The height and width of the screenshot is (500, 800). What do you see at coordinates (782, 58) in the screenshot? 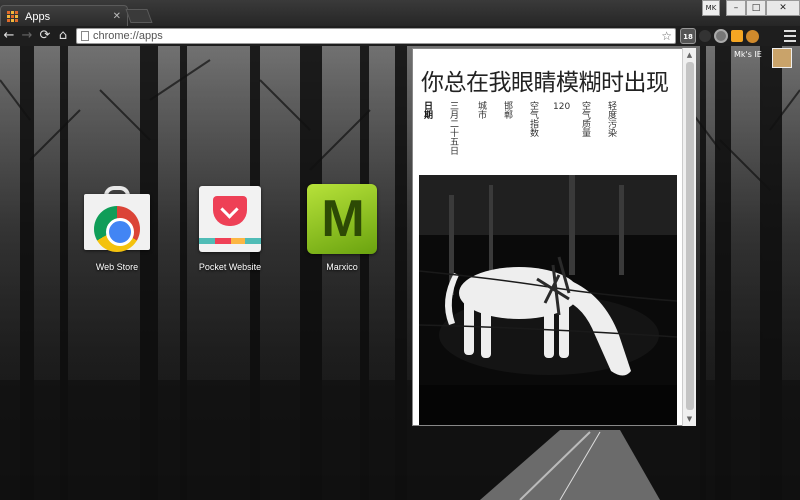
I see `avatar` at bounding box center [782, 58].